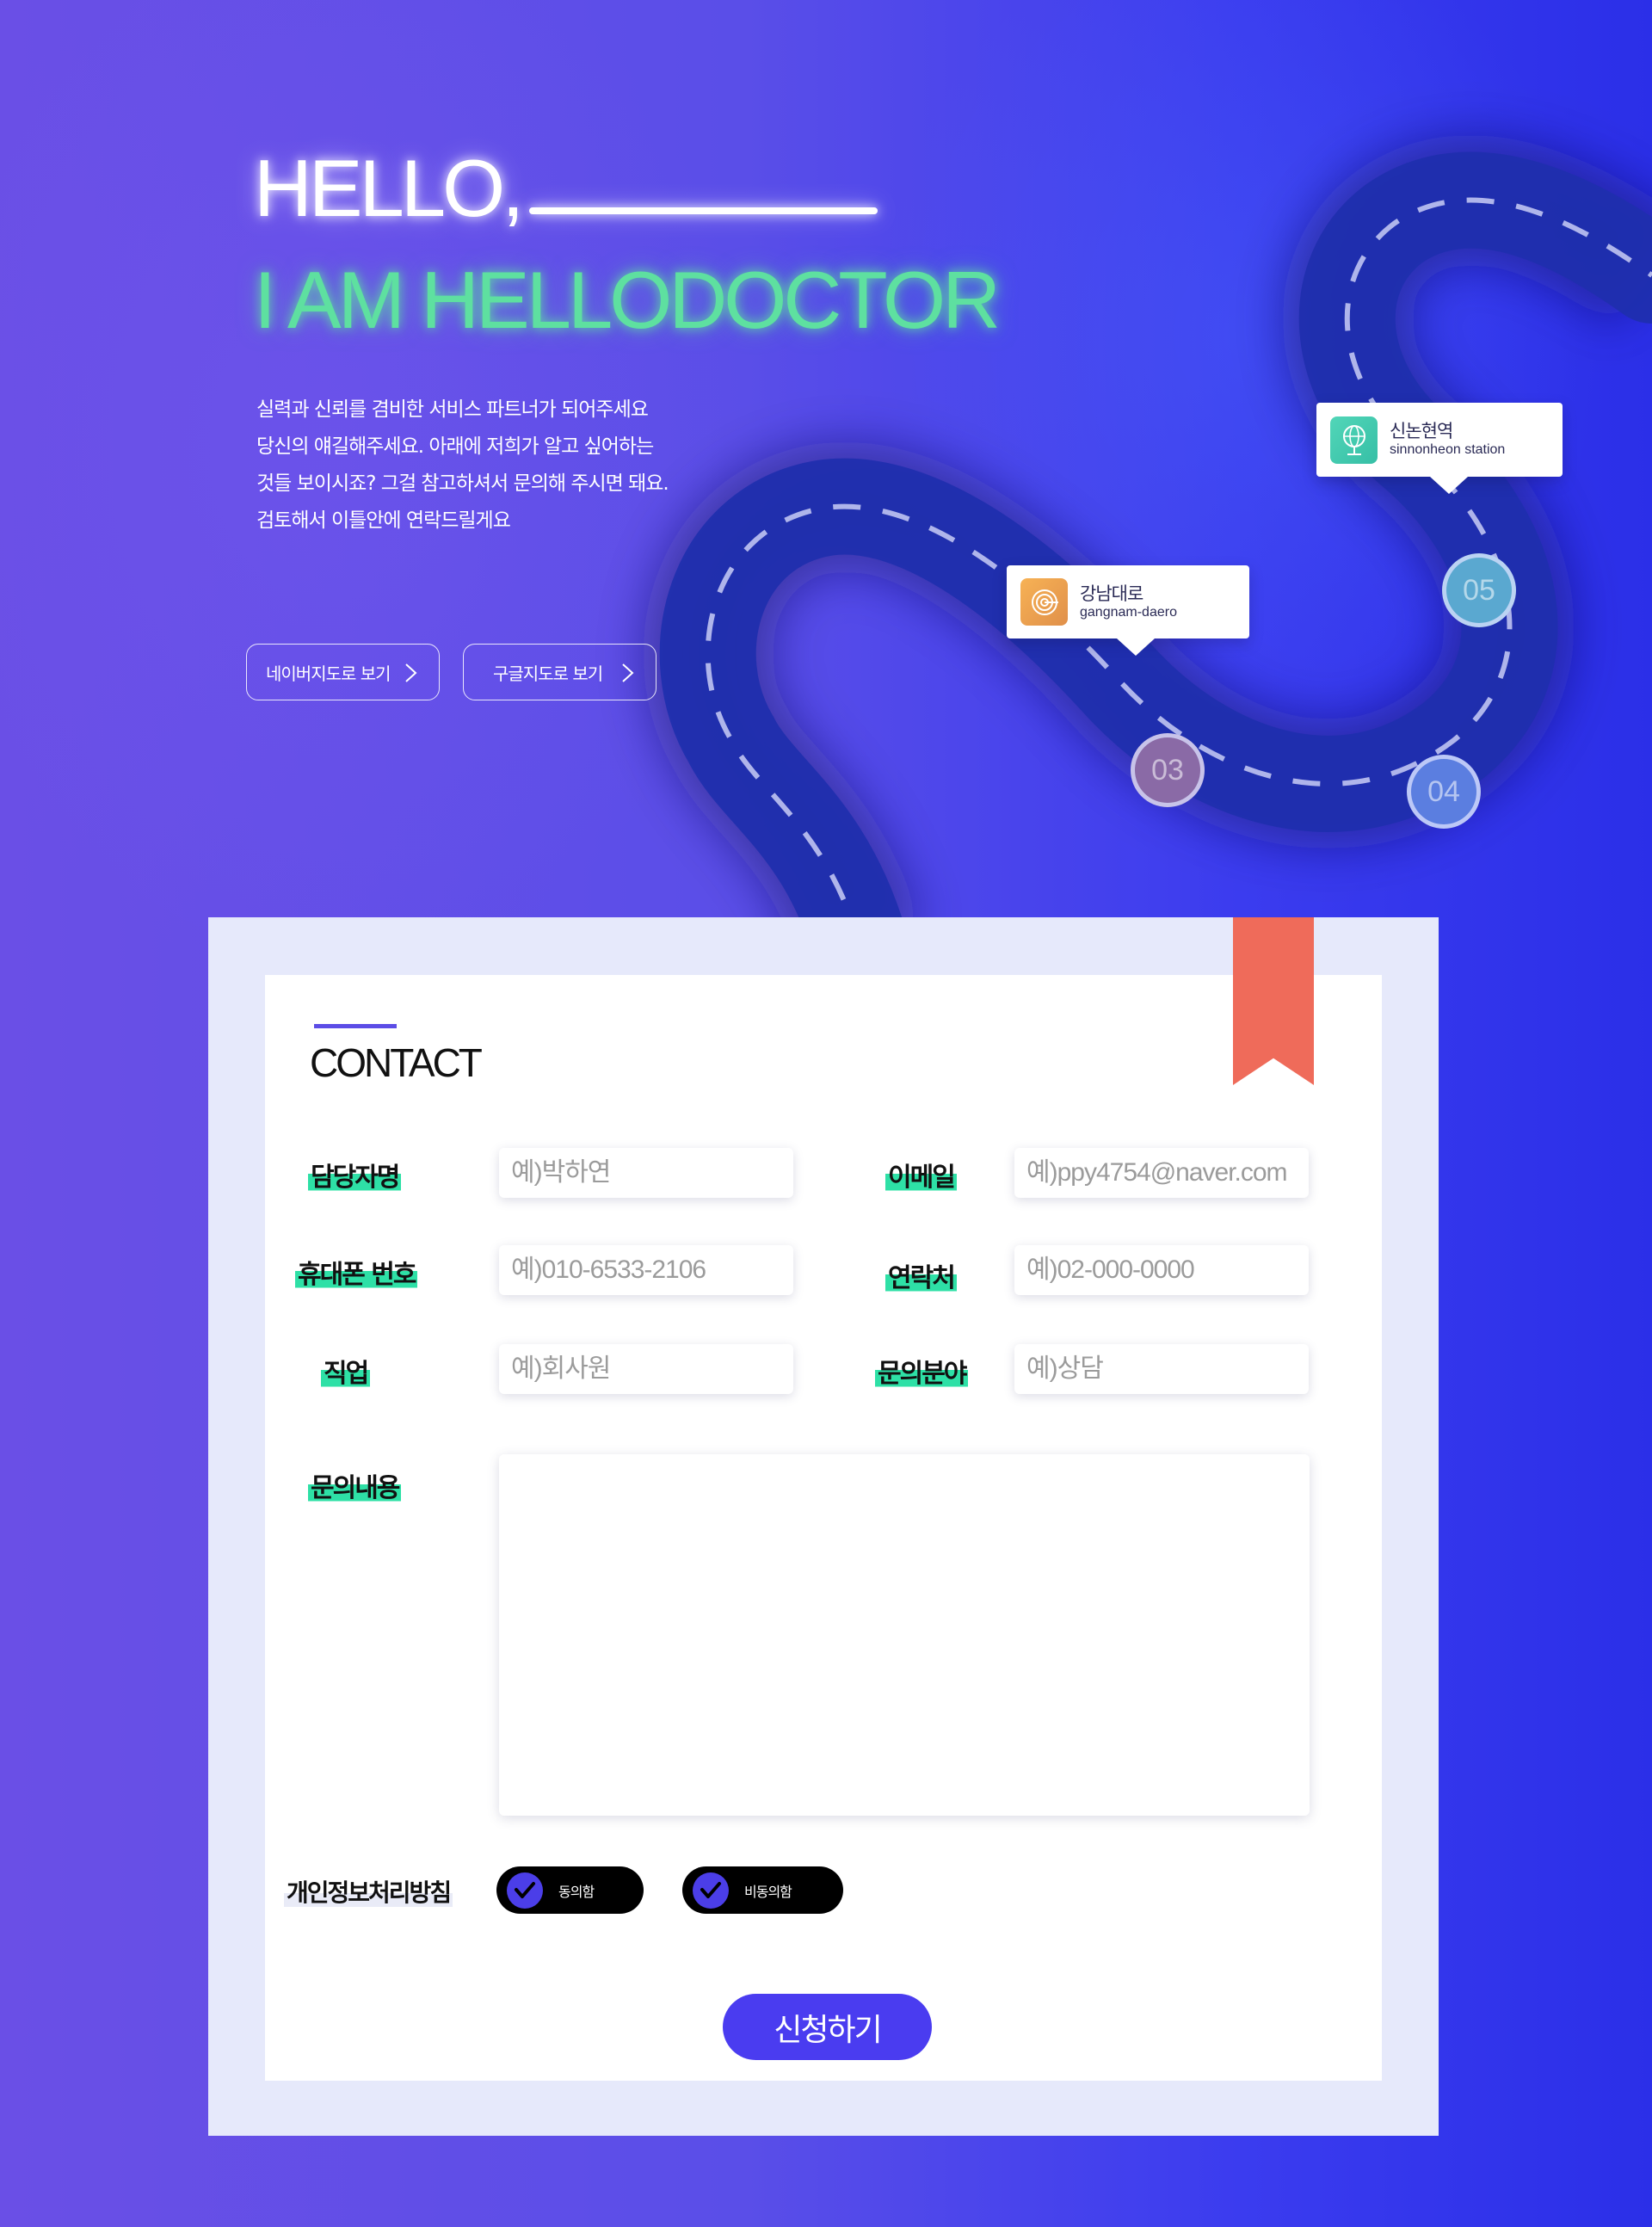 This screenshot has width=1652, height=2227. Describe the element at coordinates (1354, 440) in the screenshot. I see `location-pin-icon` at that location.